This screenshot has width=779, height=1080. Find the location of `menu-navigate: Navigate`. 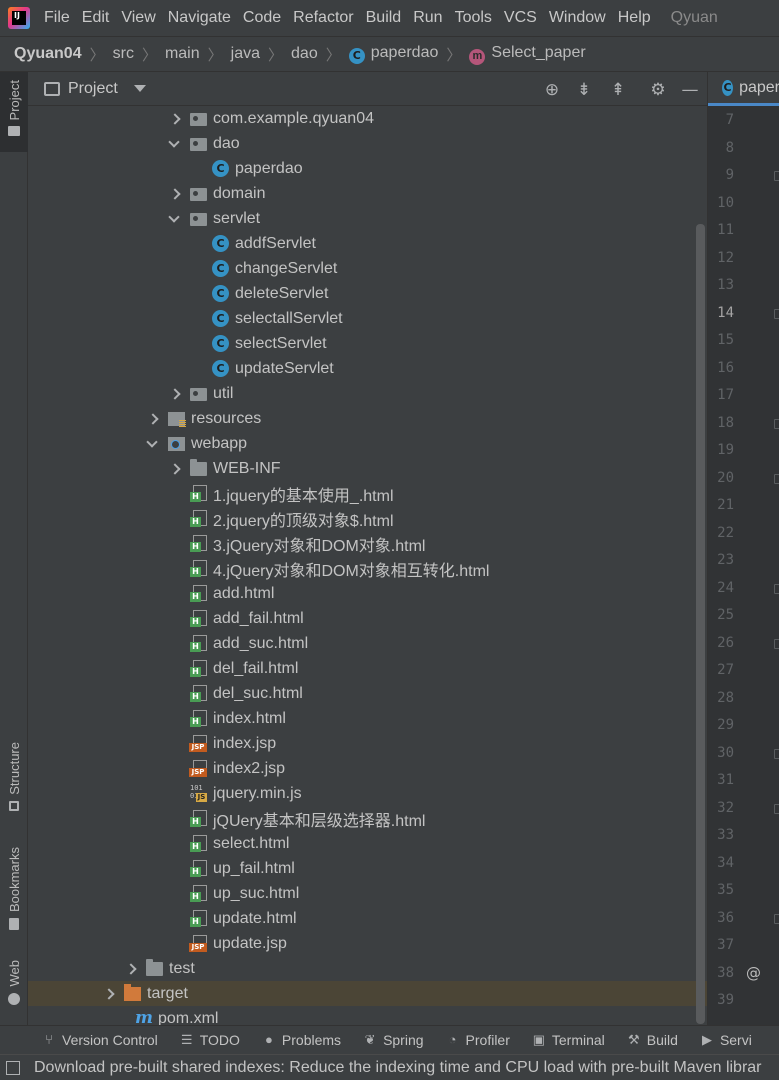

menu-navigate: Navigate is located at coordinates (199, 18).